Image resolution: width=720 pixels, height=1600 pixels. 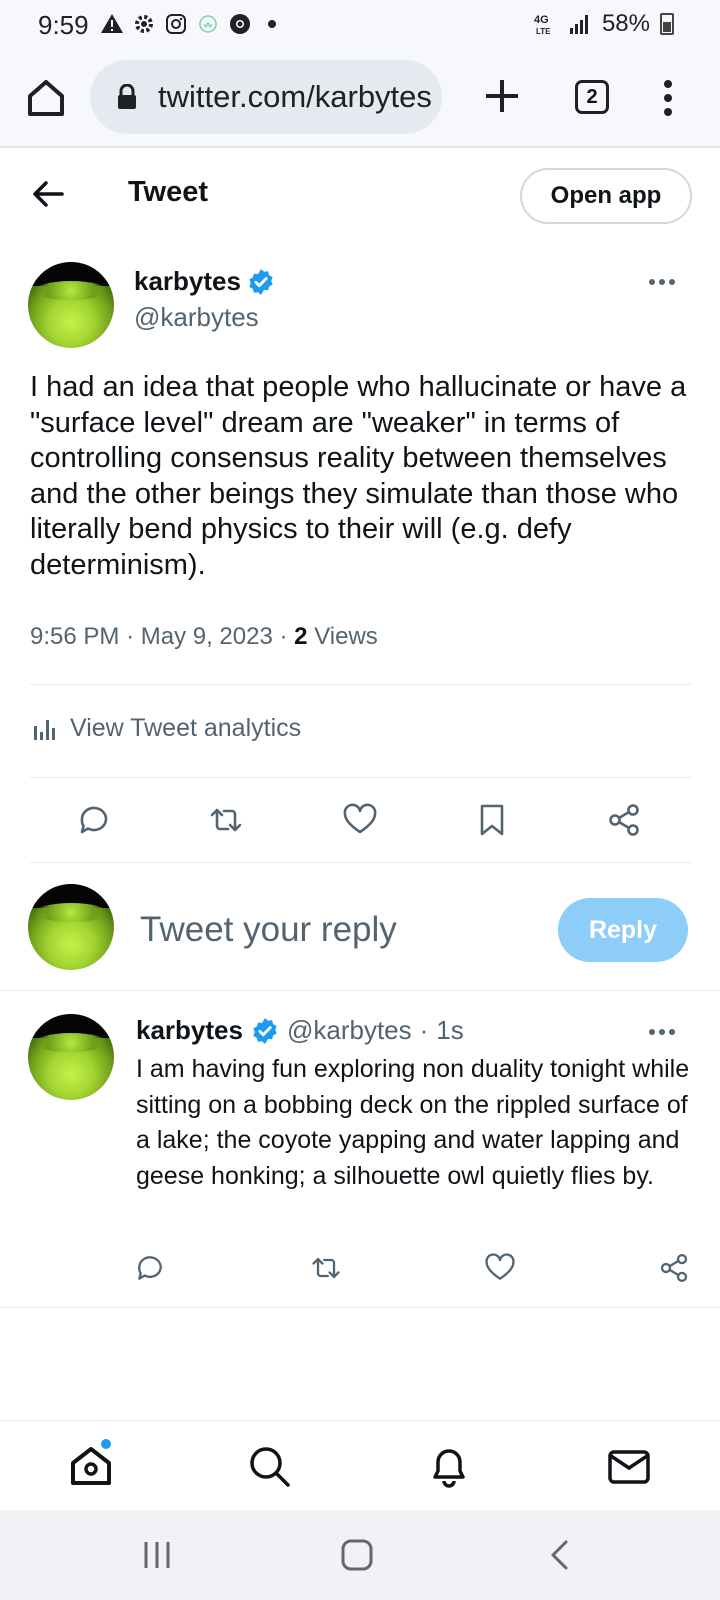 I want to click on reply-author-name: karbytes, so click(x=189, y=1030).